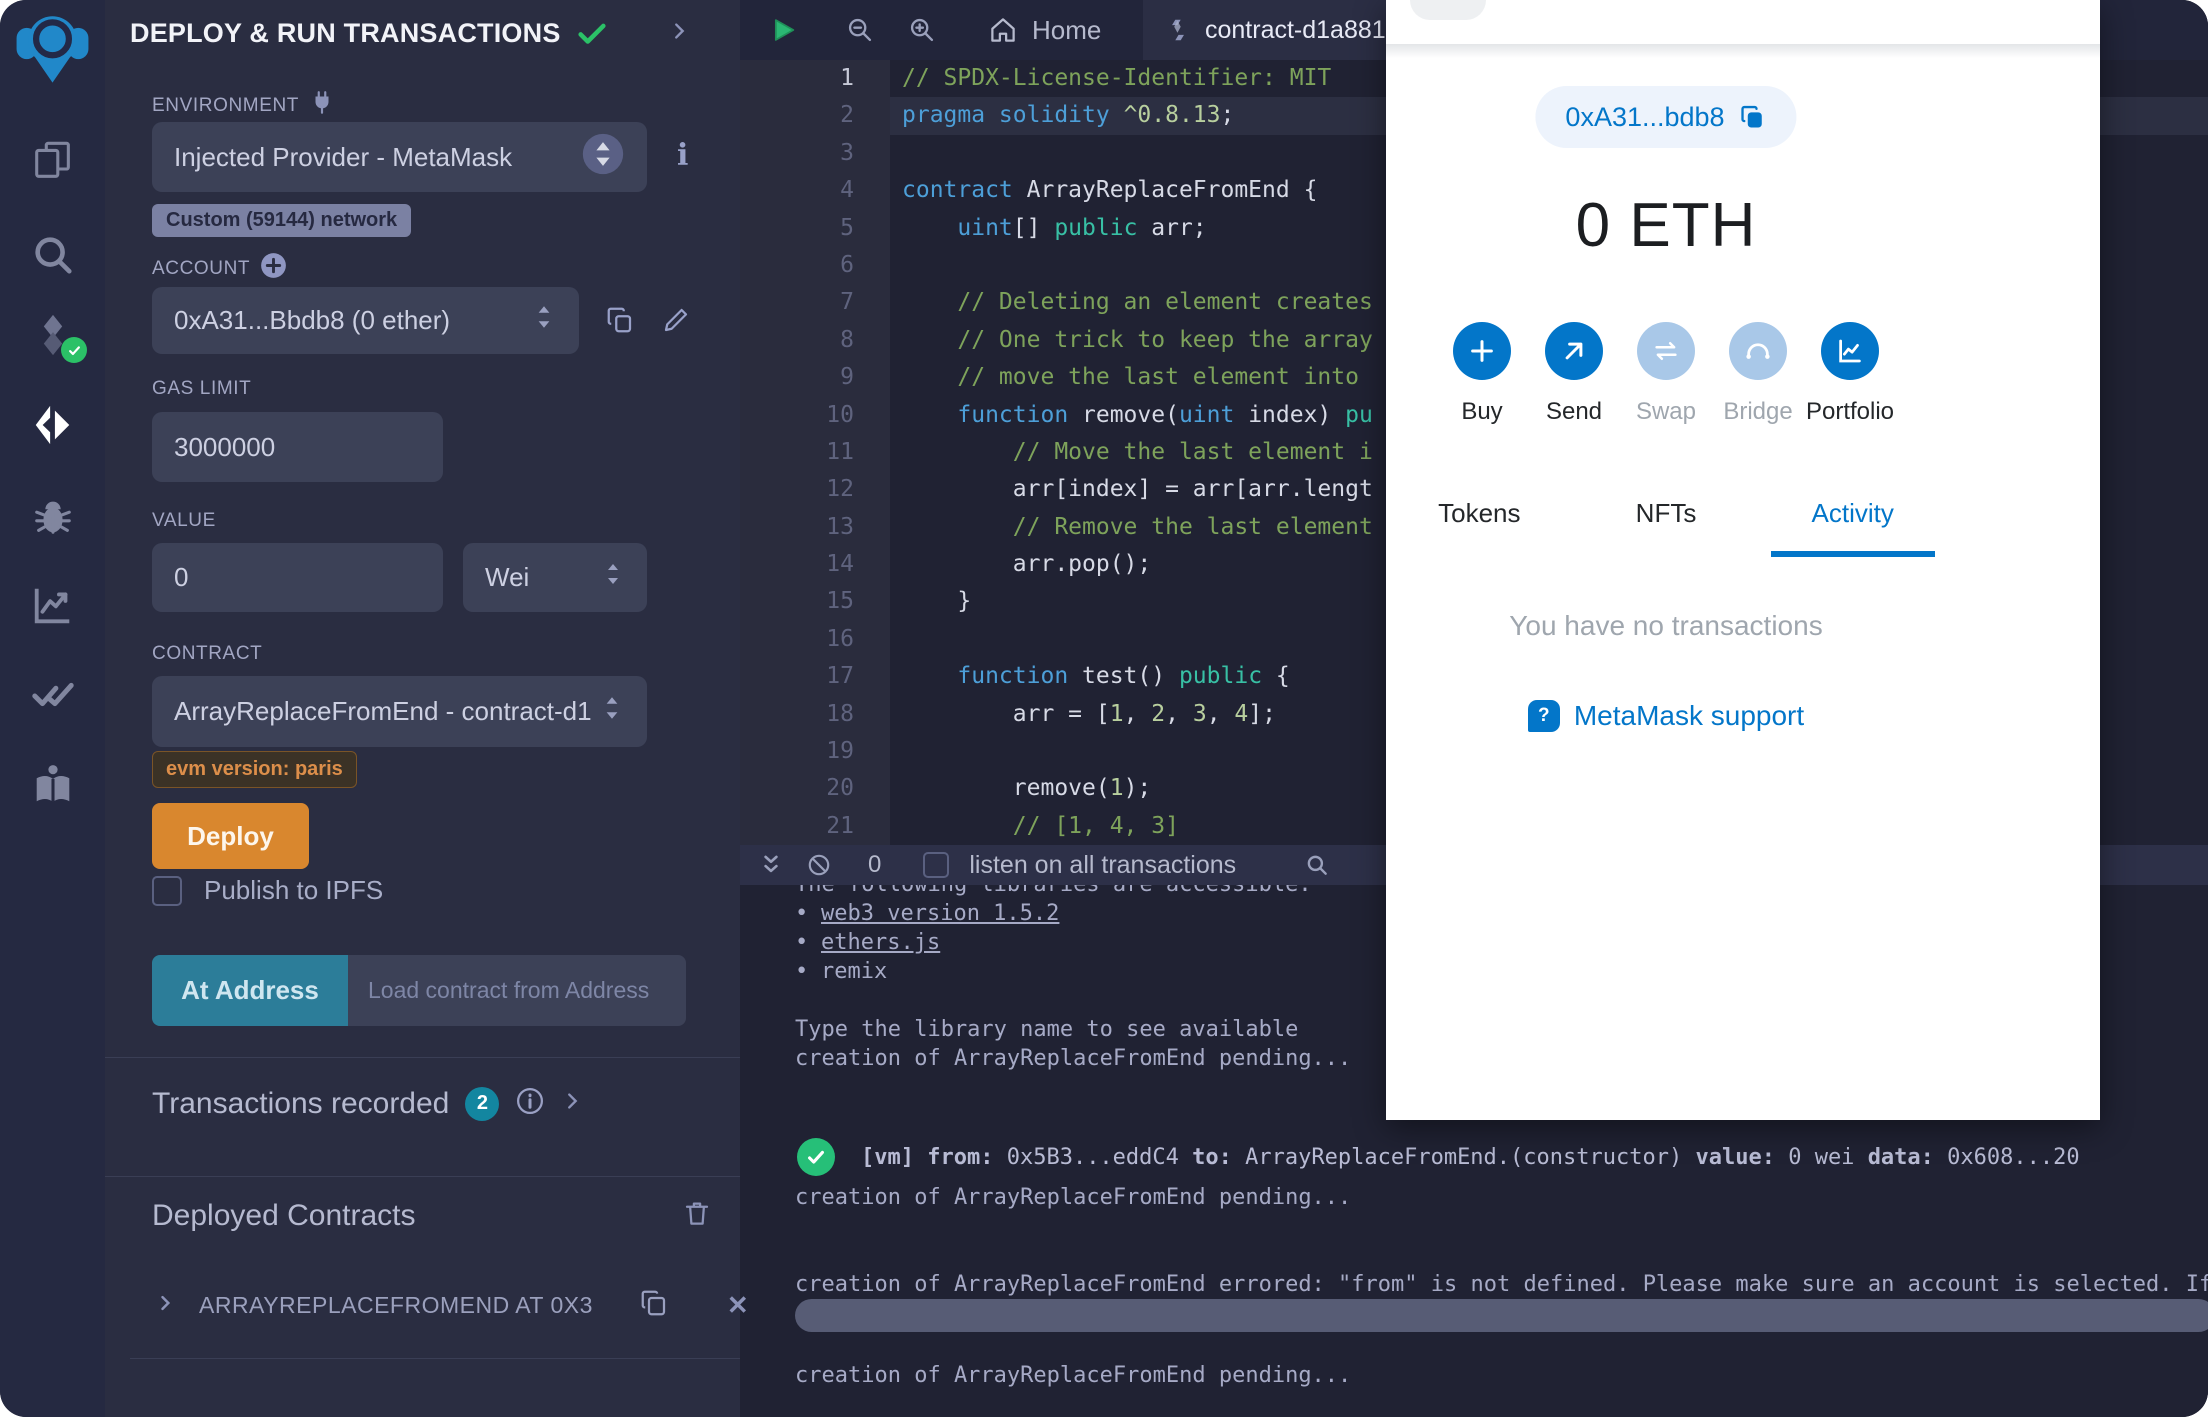 The height and width of the screenshot is (1417, 2208). What do you see at coordinates (1666, 351) in the screenshot?
I see `swap-icon` at bounding box center [1666, 351].